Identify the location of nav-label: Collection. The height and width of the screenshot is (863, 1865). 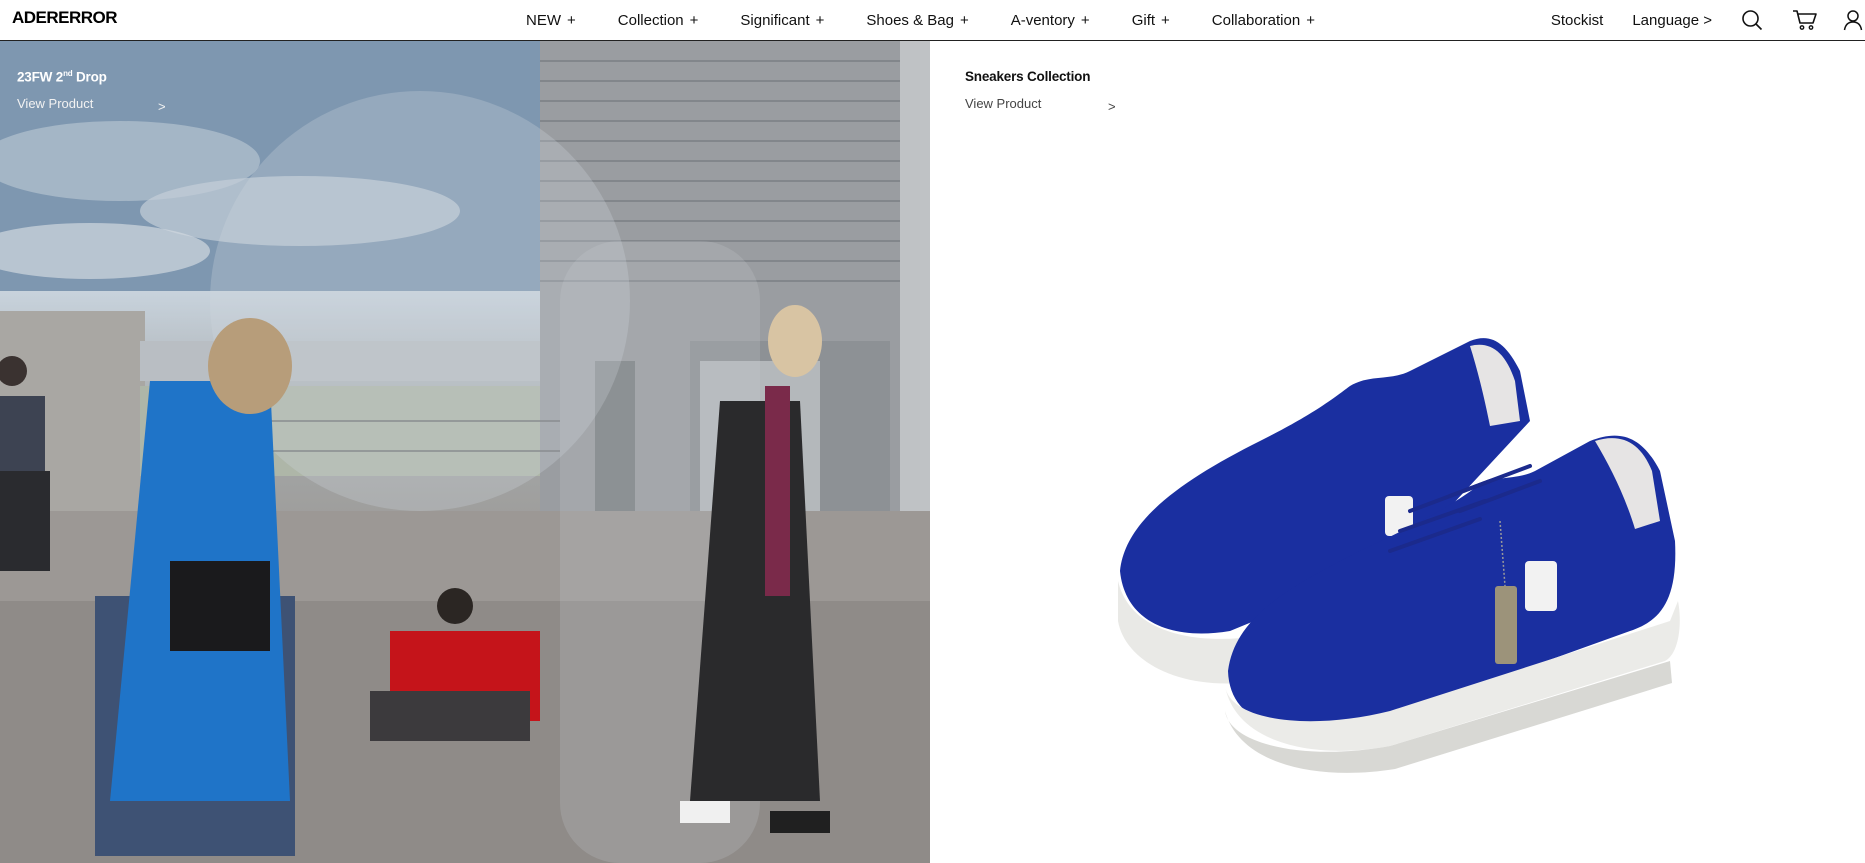
(650, 20).